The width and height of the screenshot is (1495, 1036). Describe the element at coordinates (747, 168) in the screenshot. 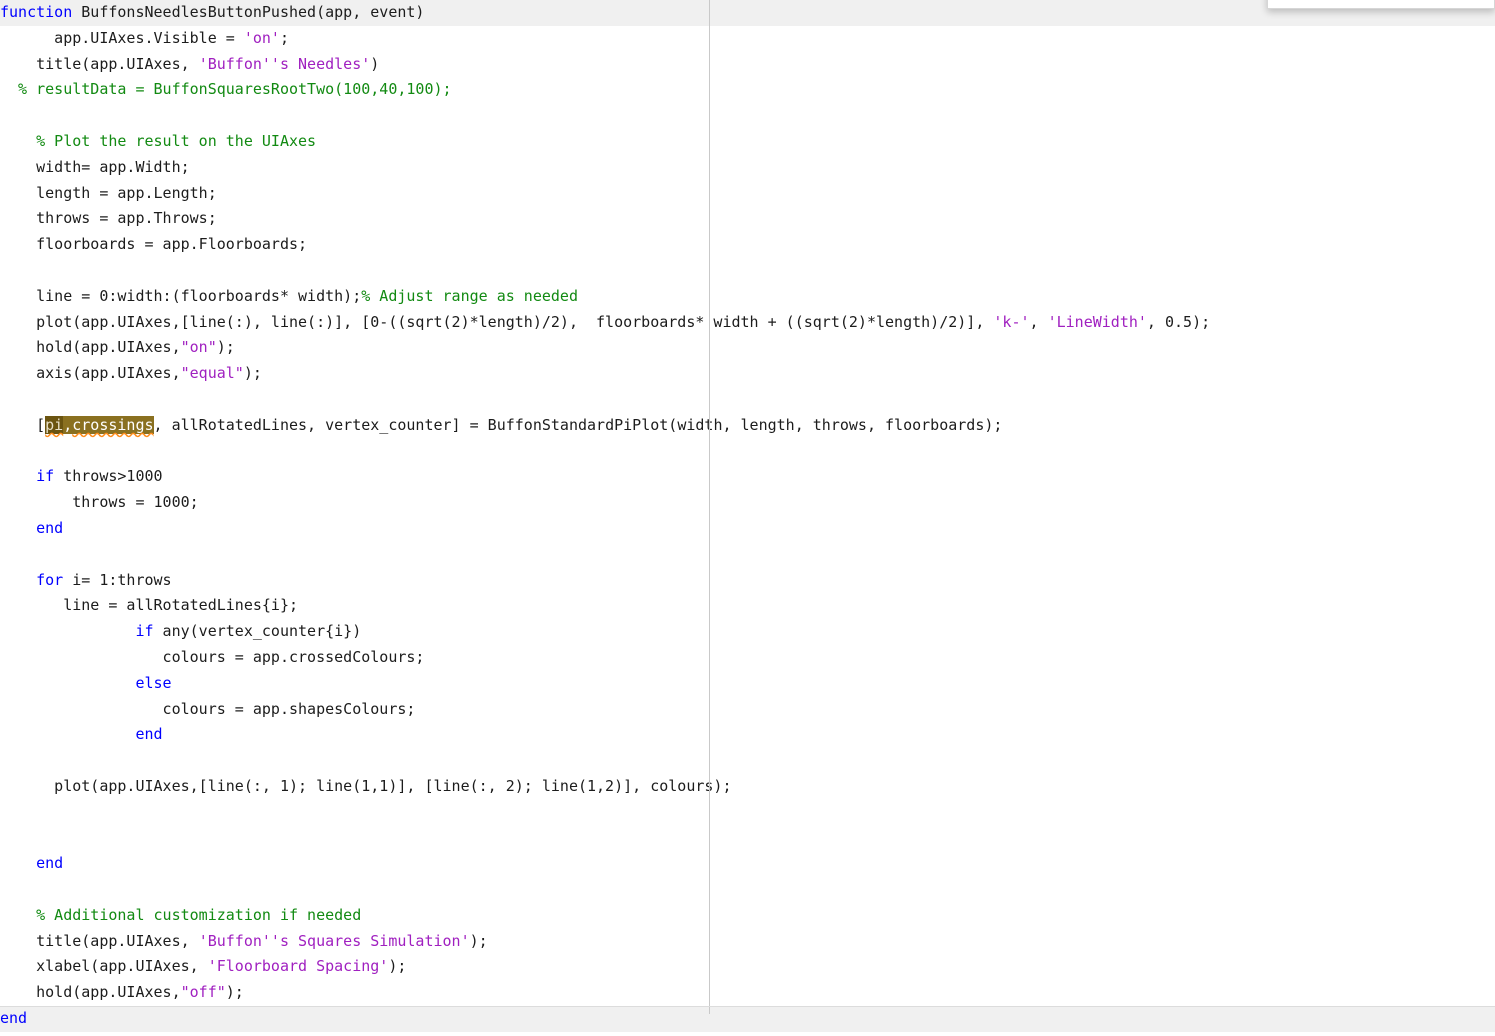

I see `code-line: width= app.Width;` at that location.